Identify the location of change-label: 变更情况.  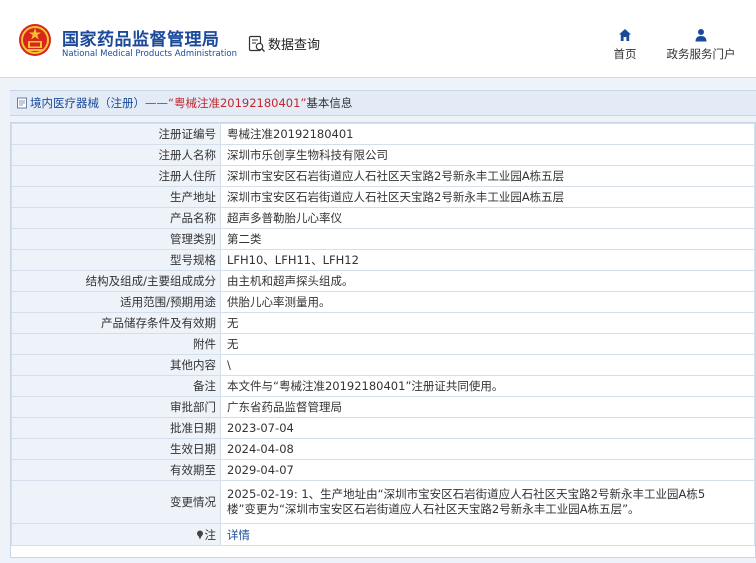
(116, 502).